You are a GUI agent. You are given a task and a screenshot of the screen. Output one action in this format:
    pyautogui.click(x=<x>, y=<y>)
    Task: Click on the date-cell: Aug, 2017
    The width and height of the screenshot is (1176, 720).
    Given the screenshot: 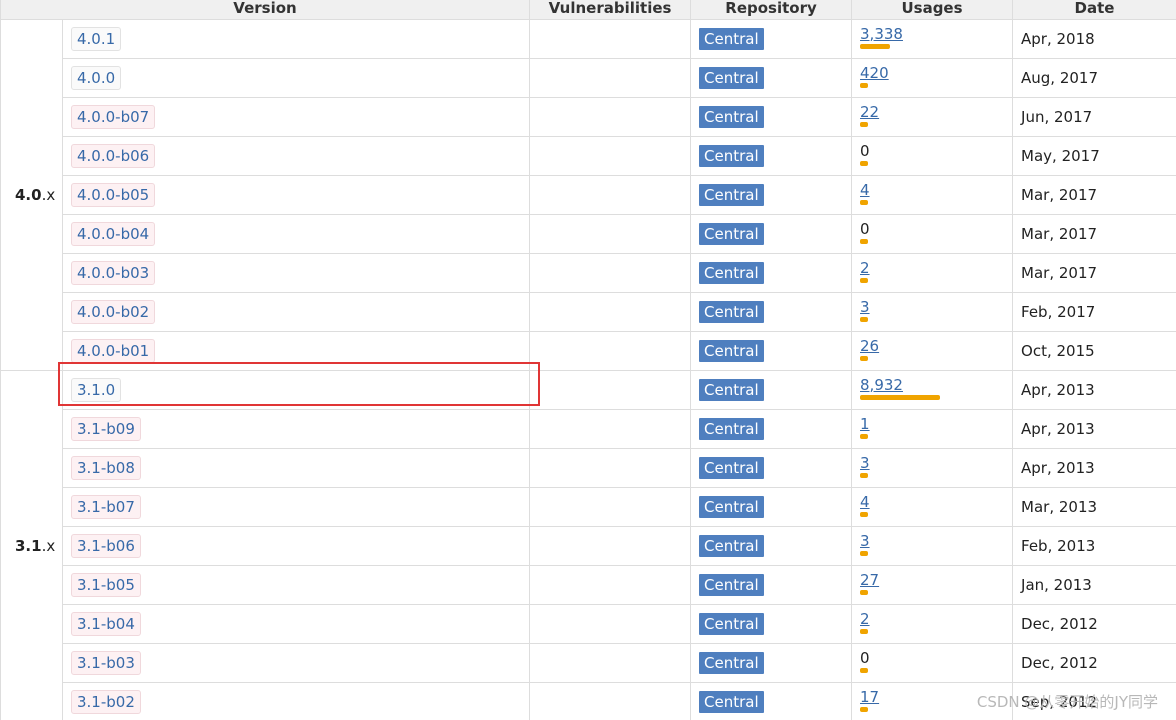 What is the action you would take?
    pyautogui.click(x=1094, y=78)
    